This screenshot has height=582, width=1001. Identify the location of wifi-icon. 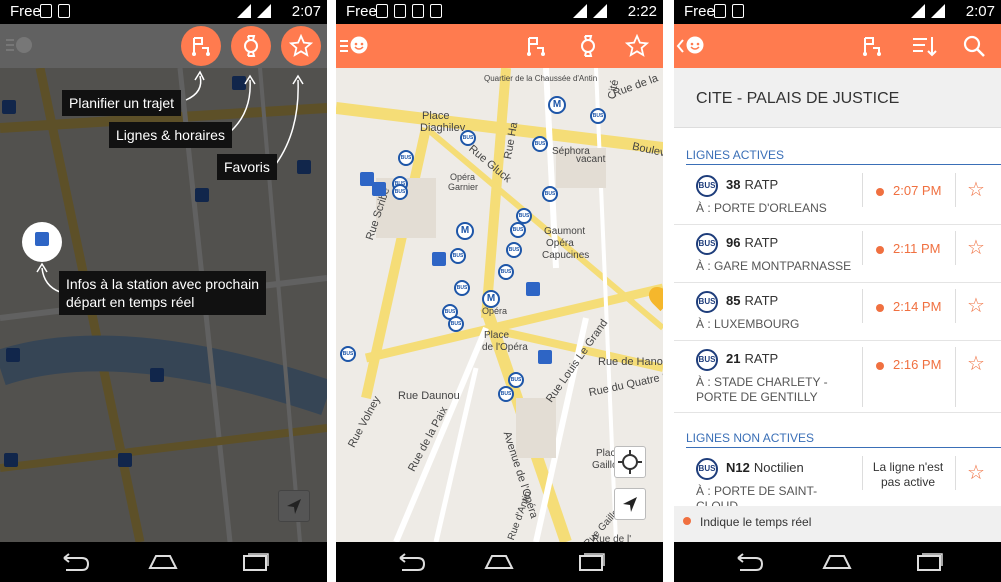
(580, 11).